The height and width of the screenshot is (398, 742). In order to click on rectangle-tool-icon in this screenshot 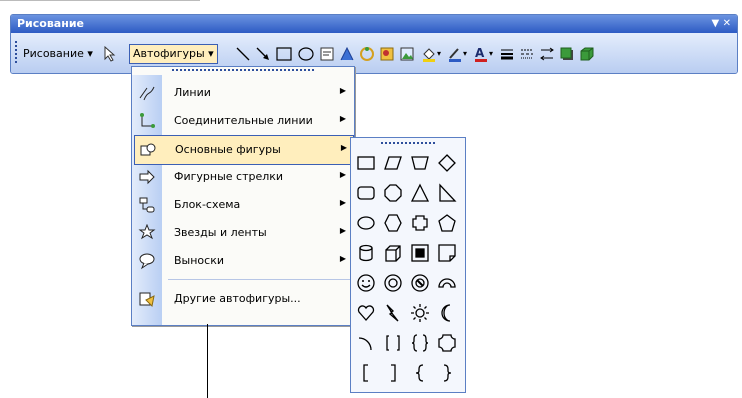, I will do `click(284, 55)`.